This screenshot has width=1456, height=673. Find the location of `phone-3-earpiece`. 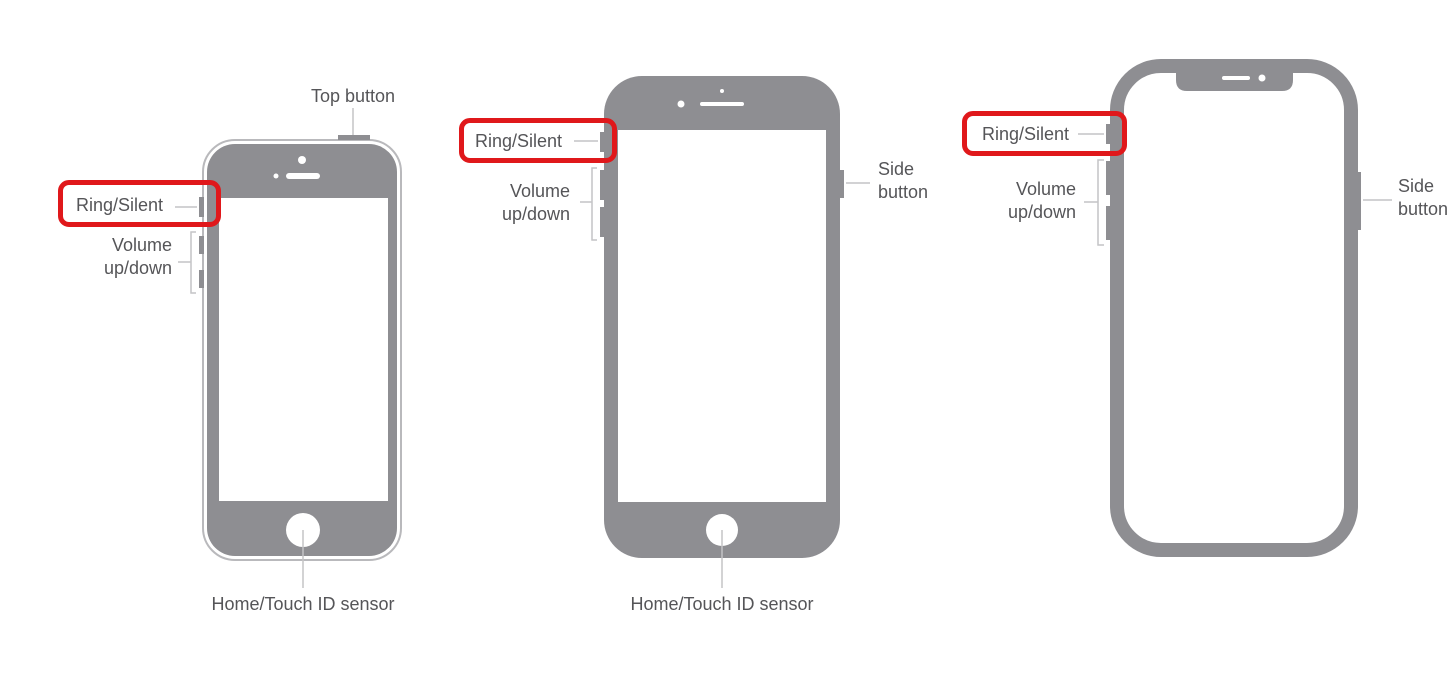

phone-3-earpiece is located at coordinates (1236, 78).